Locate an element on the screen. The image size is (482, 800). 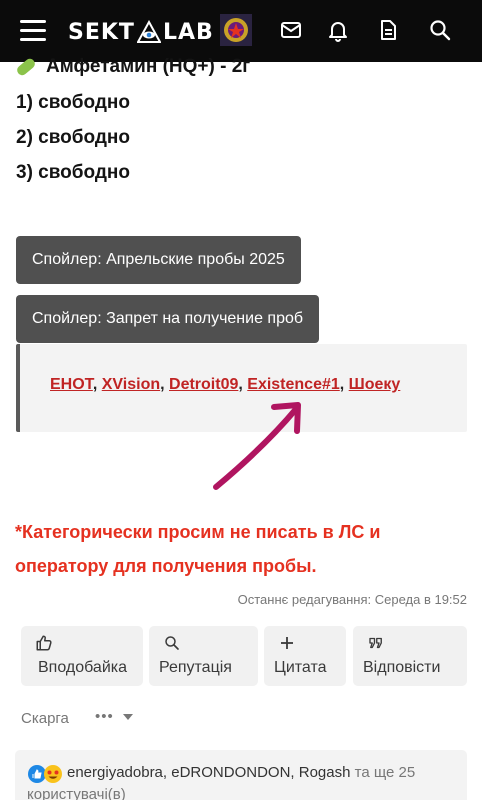
more-menu: ••• is located at coordinates (114, 716).